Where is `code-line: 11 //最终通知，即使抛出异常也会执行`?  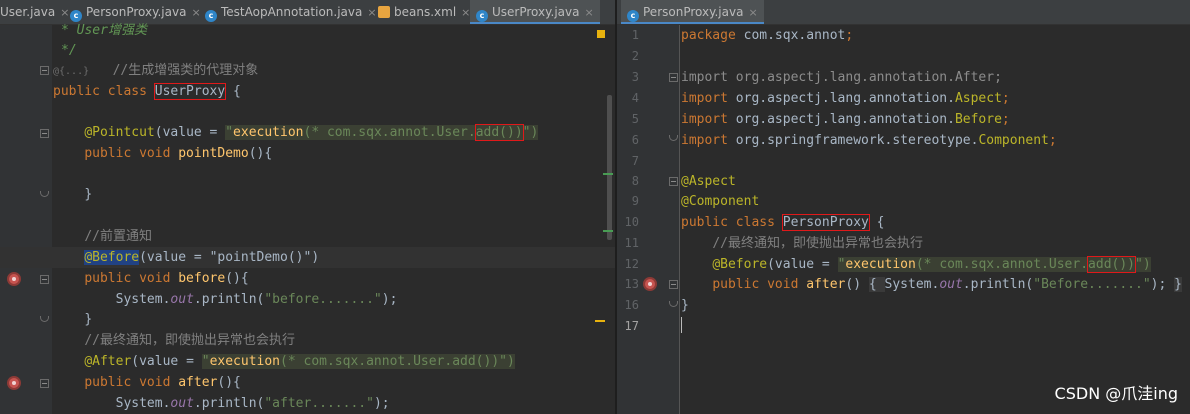
code-line: 11 //最终通知，即使抛出异常也会执行 is located at coordinates (773, 243).